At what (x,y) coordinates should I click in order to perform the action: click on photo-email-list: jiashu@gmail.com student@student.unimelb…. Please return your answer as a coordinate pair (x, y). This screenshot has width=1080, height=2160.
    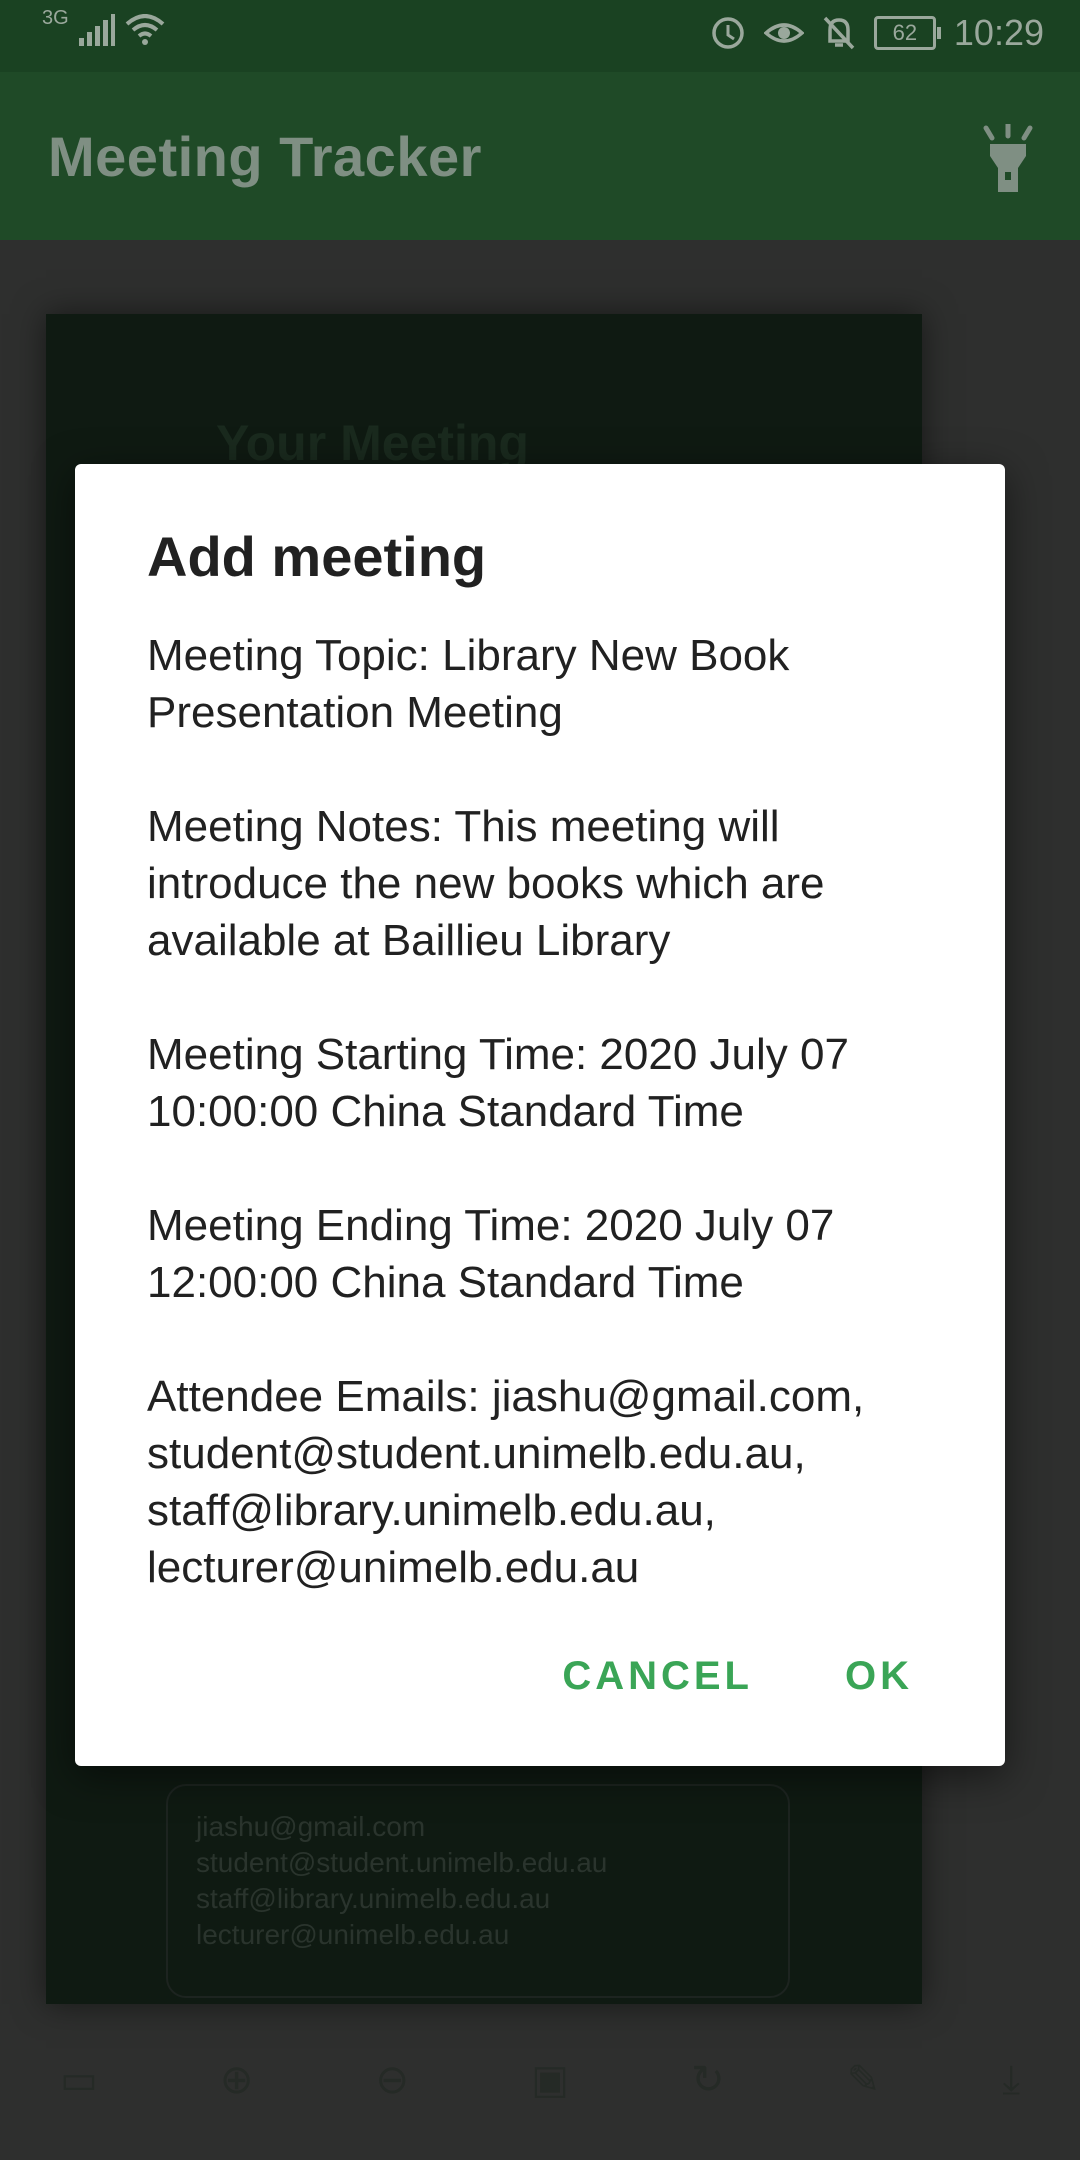
    Looking at the image, I should click on (401, 1881).